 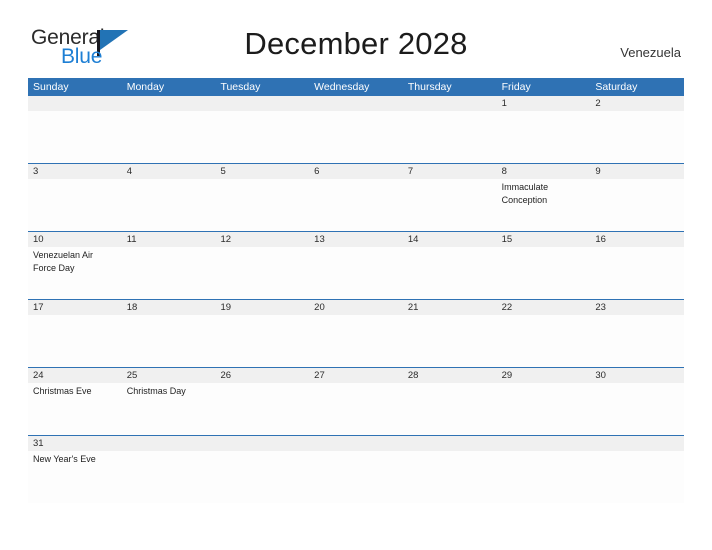 I want to click on weekday-header-thursday: Thursday, so click(x=429, y=87).